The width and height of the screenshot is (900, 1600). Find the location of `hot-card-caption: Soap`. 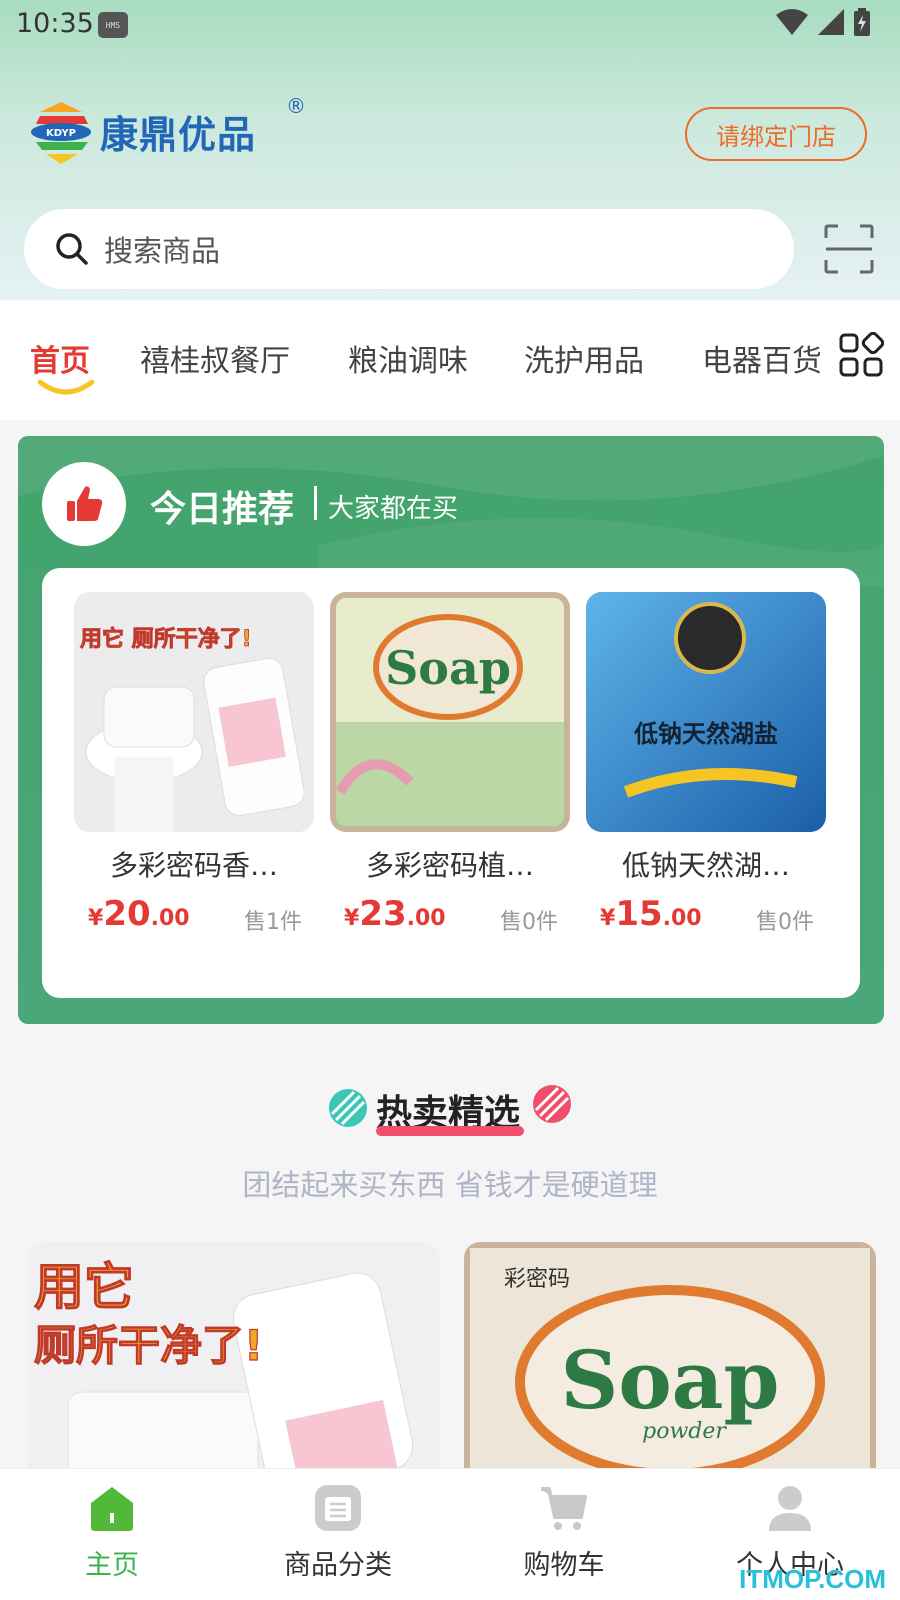

hot-card-caption: Soap is located at coordinates (670, 1380).